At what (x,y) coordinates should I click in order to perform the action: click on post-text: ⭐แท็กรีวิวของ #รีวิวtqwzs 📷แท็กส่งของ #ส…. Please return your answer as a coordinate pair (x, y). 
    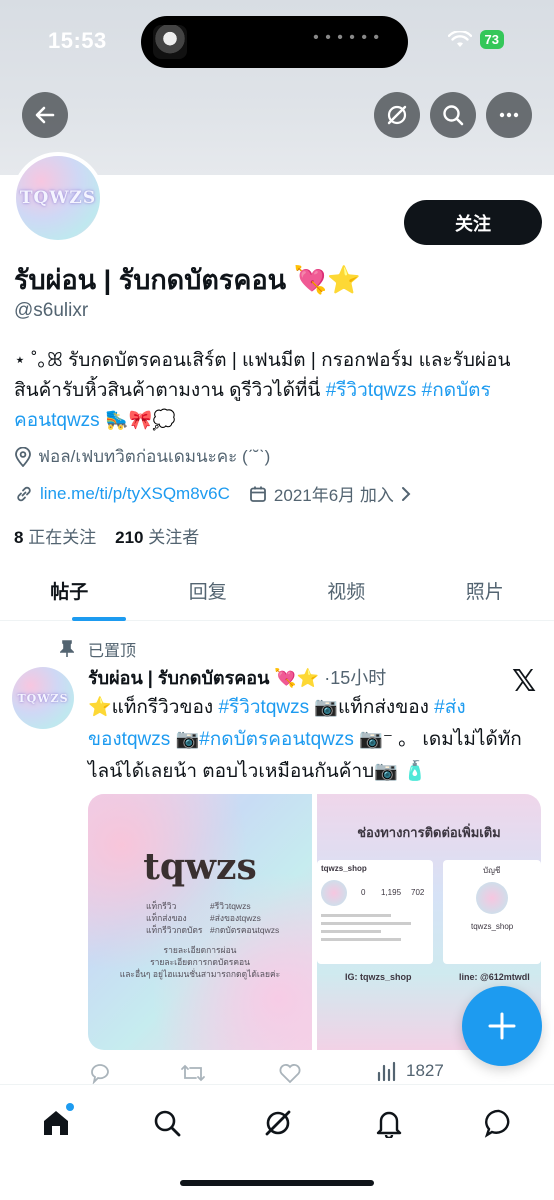
    Looking at the image, I should click on (316, 740).